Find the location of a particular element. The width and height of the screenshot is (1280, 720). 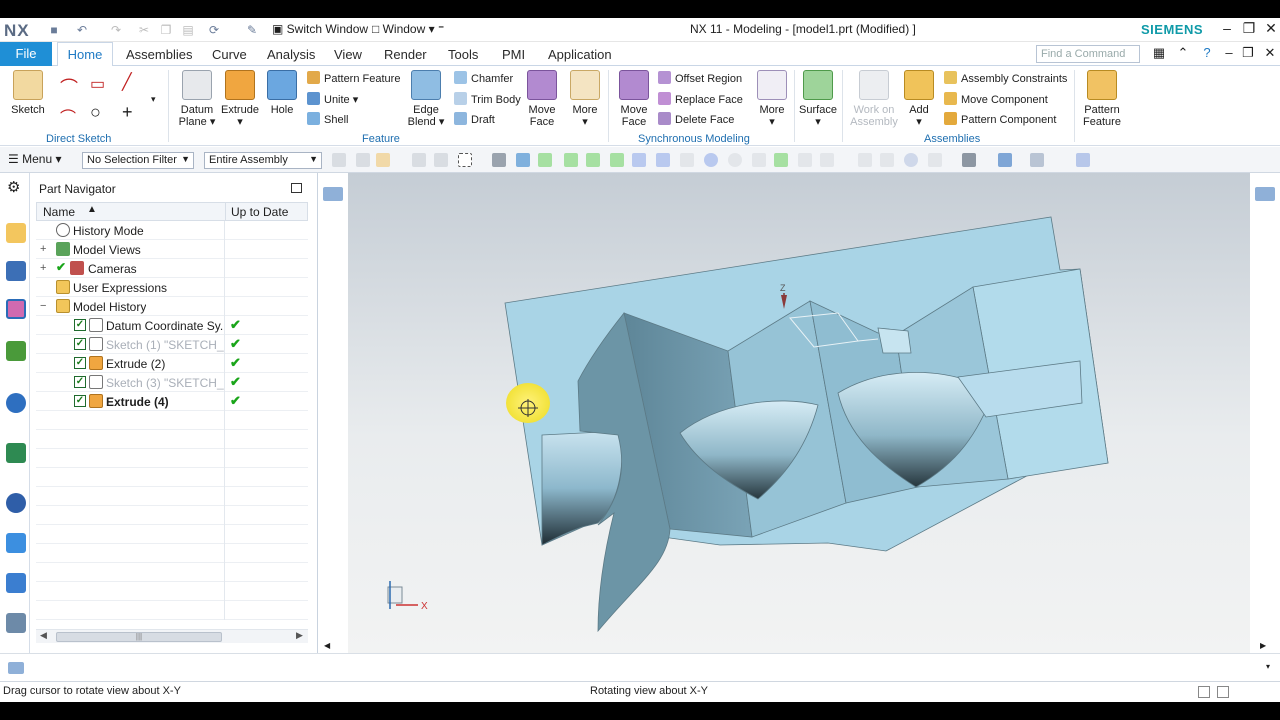

bottom-toolbar-icon is located at coordinates (16, 668).